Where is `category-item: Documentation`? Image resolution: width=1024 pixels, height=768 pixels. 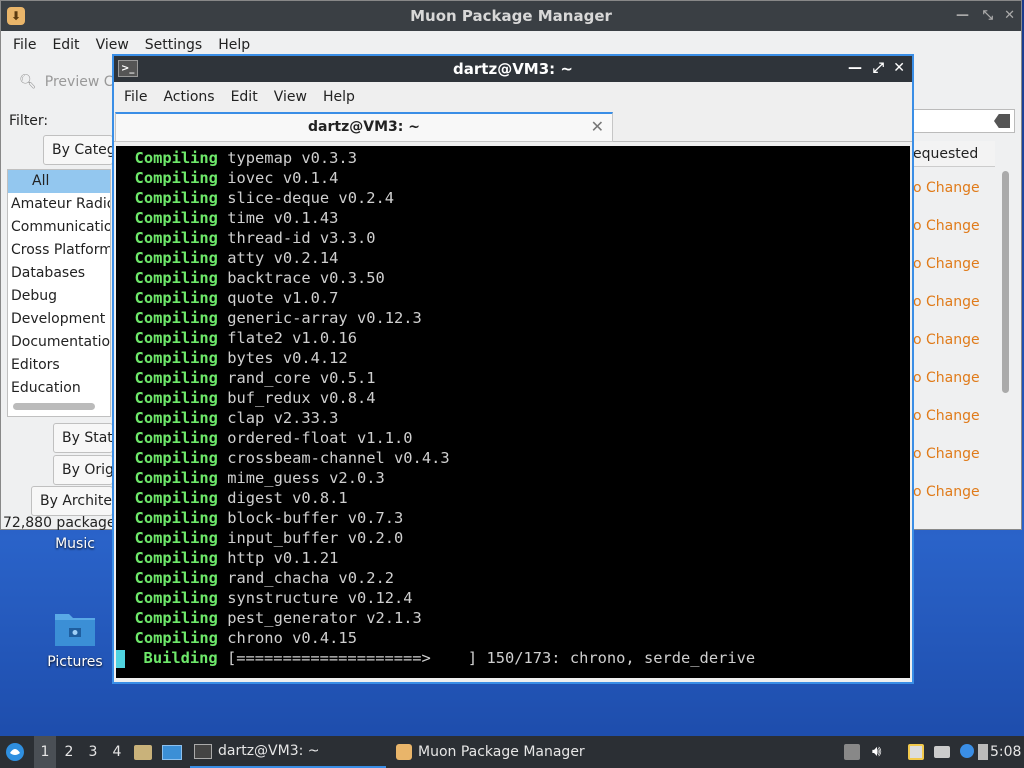 category-item: Documentation is located at coordinates (59, 342).